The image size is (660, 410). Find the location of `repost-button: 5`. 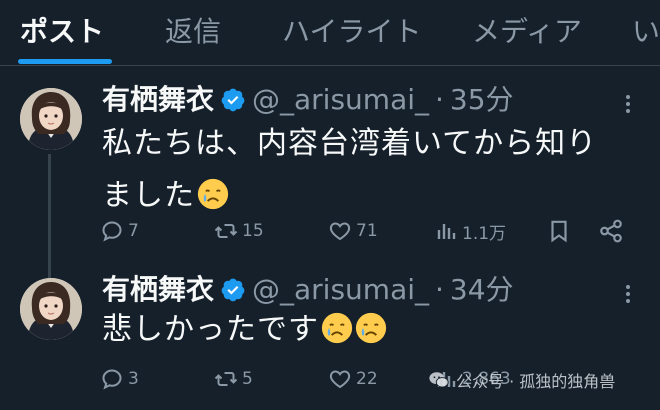

repost-button: 5 is located at coordinates (233, 379).